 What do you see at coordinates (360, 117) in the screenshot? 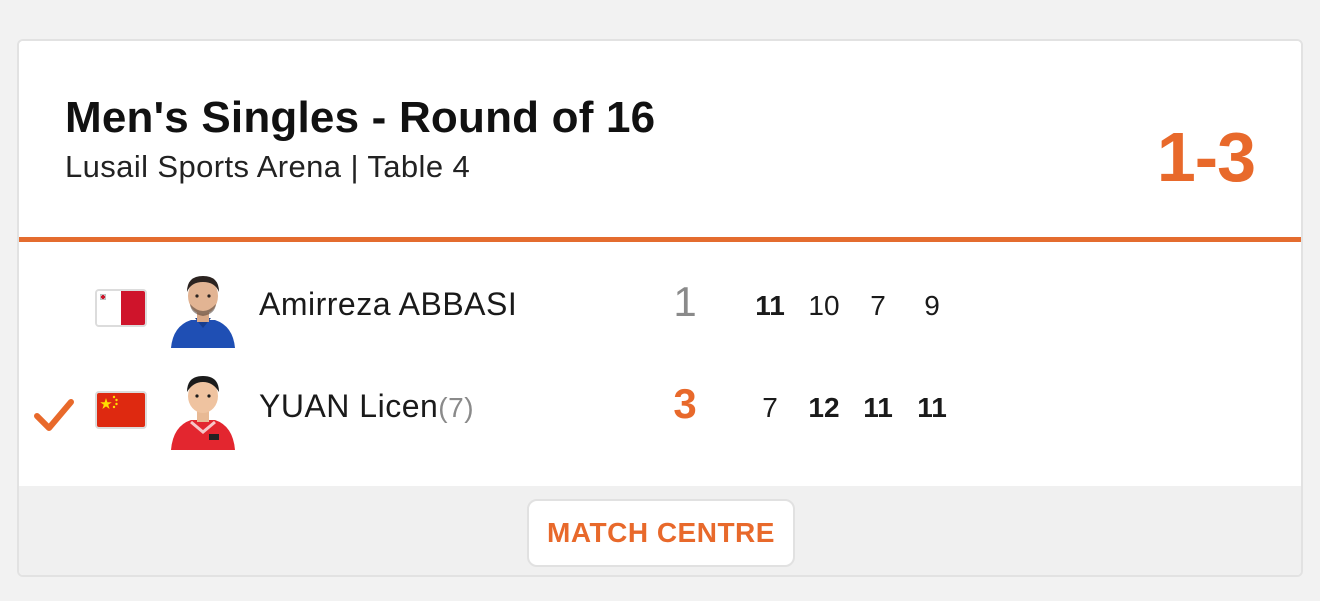
I see `match-title: Men's Singles - Round of 16` at bounding box center [360, 117].